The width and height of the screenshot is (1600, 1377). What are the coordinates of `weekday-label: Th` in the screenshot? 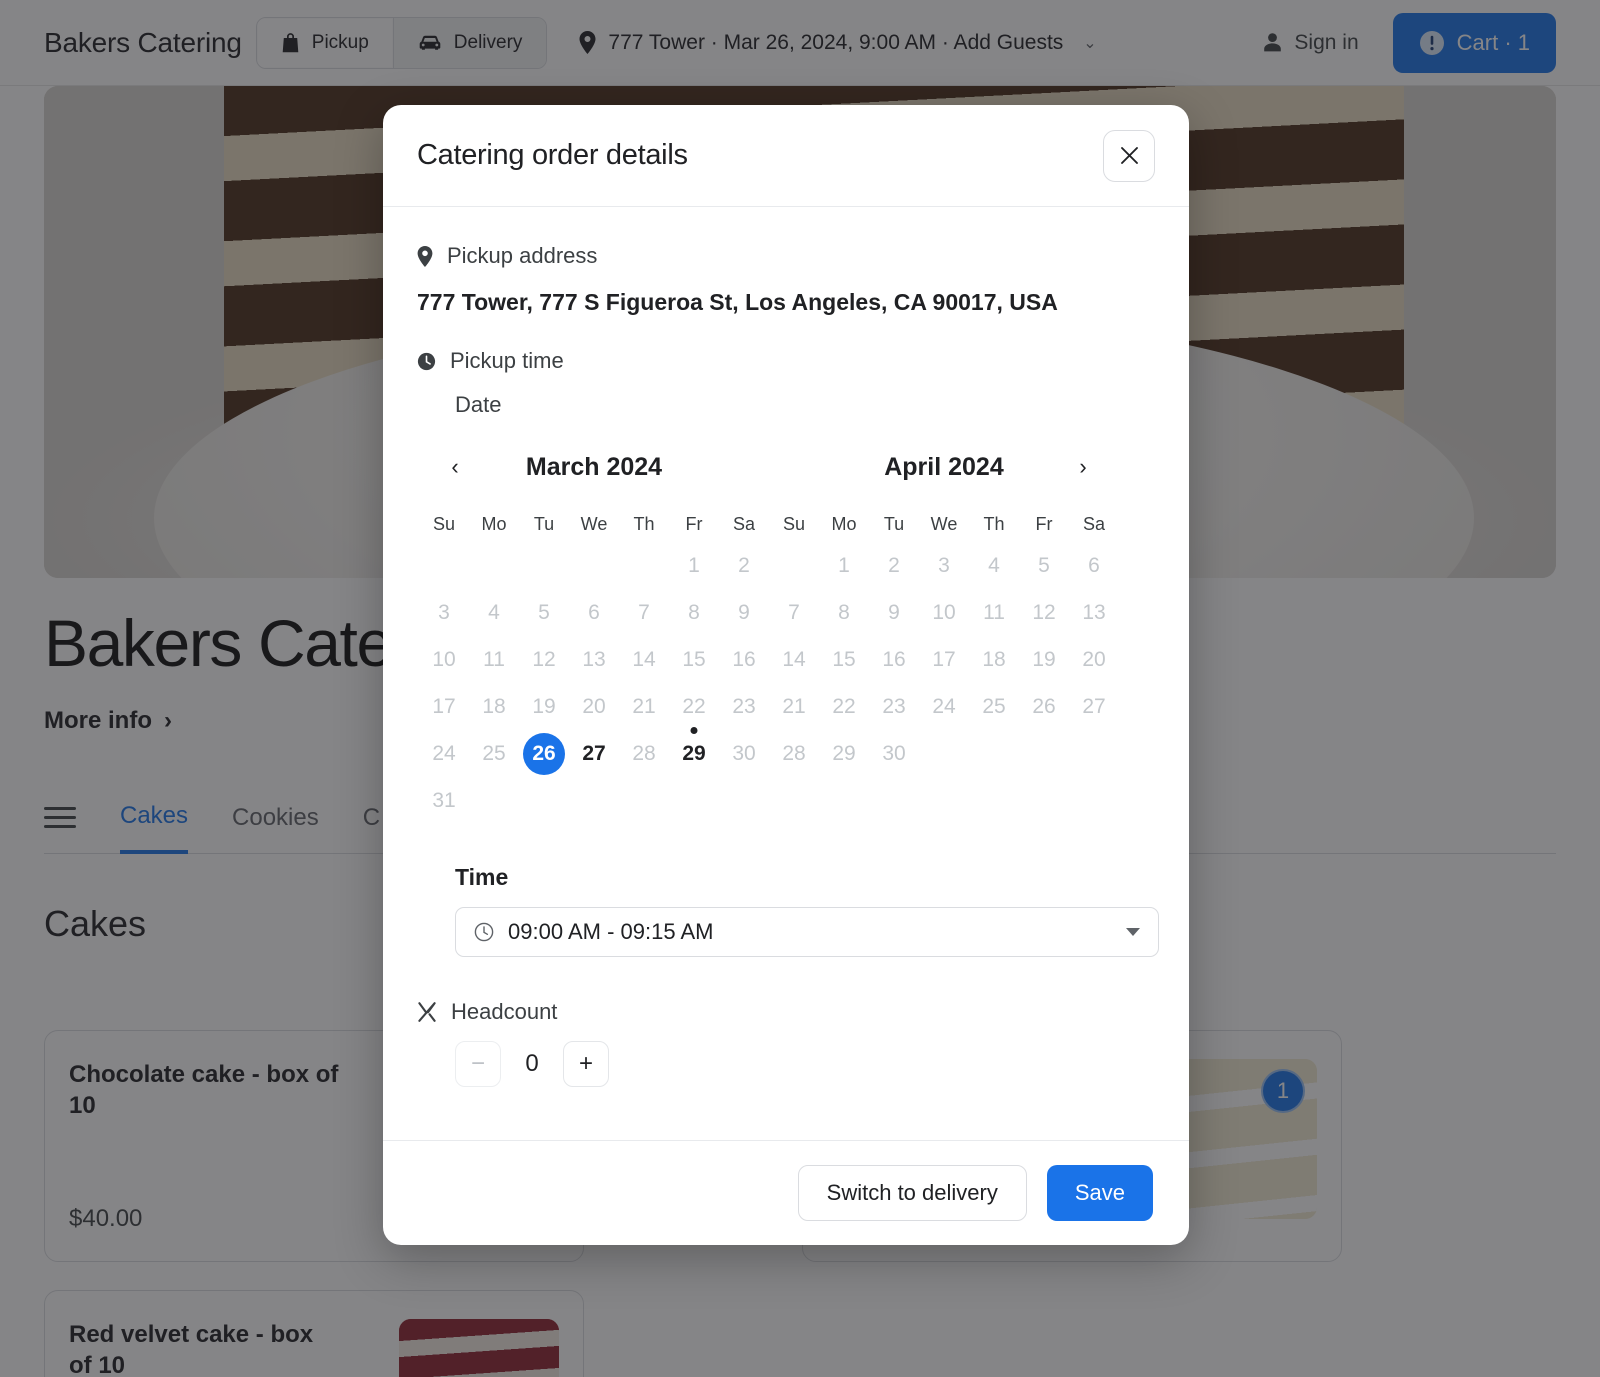 It's located at (994, 523).